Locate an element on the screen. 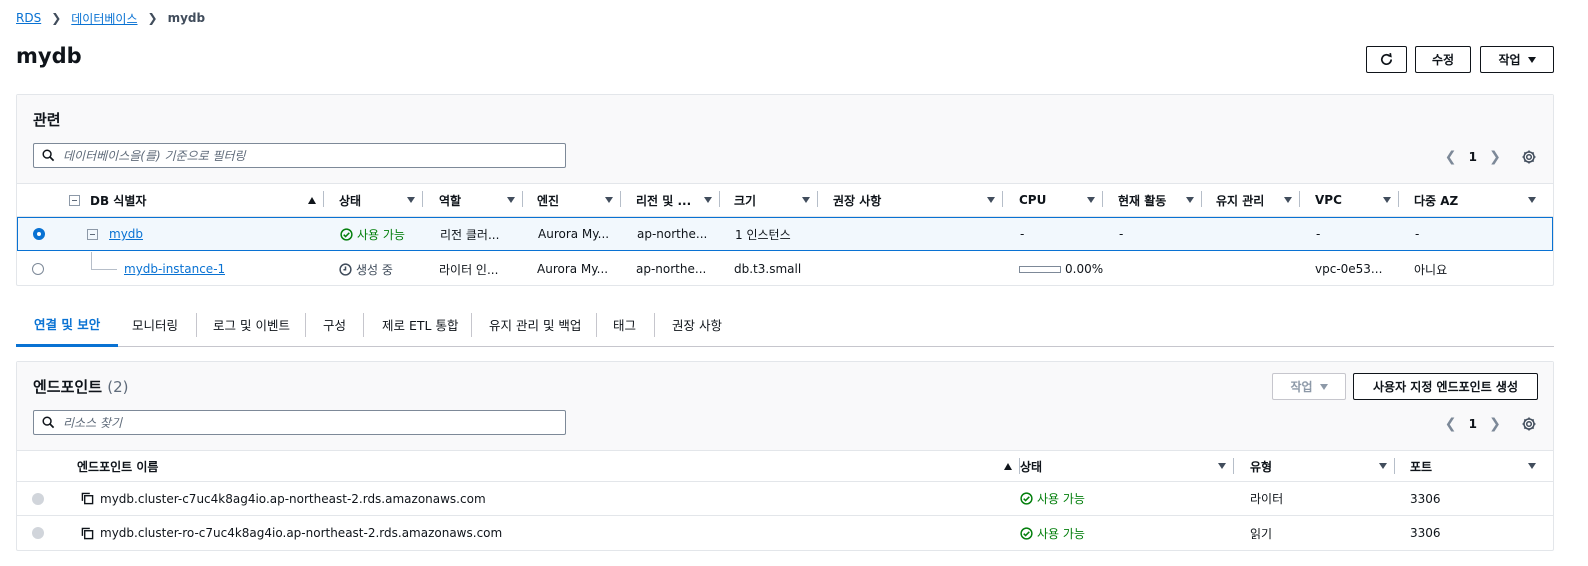 The width and height of the screenshot is (1588, 566). endpoints-actions-button: 작업 is located at coordinates (1309, 386).